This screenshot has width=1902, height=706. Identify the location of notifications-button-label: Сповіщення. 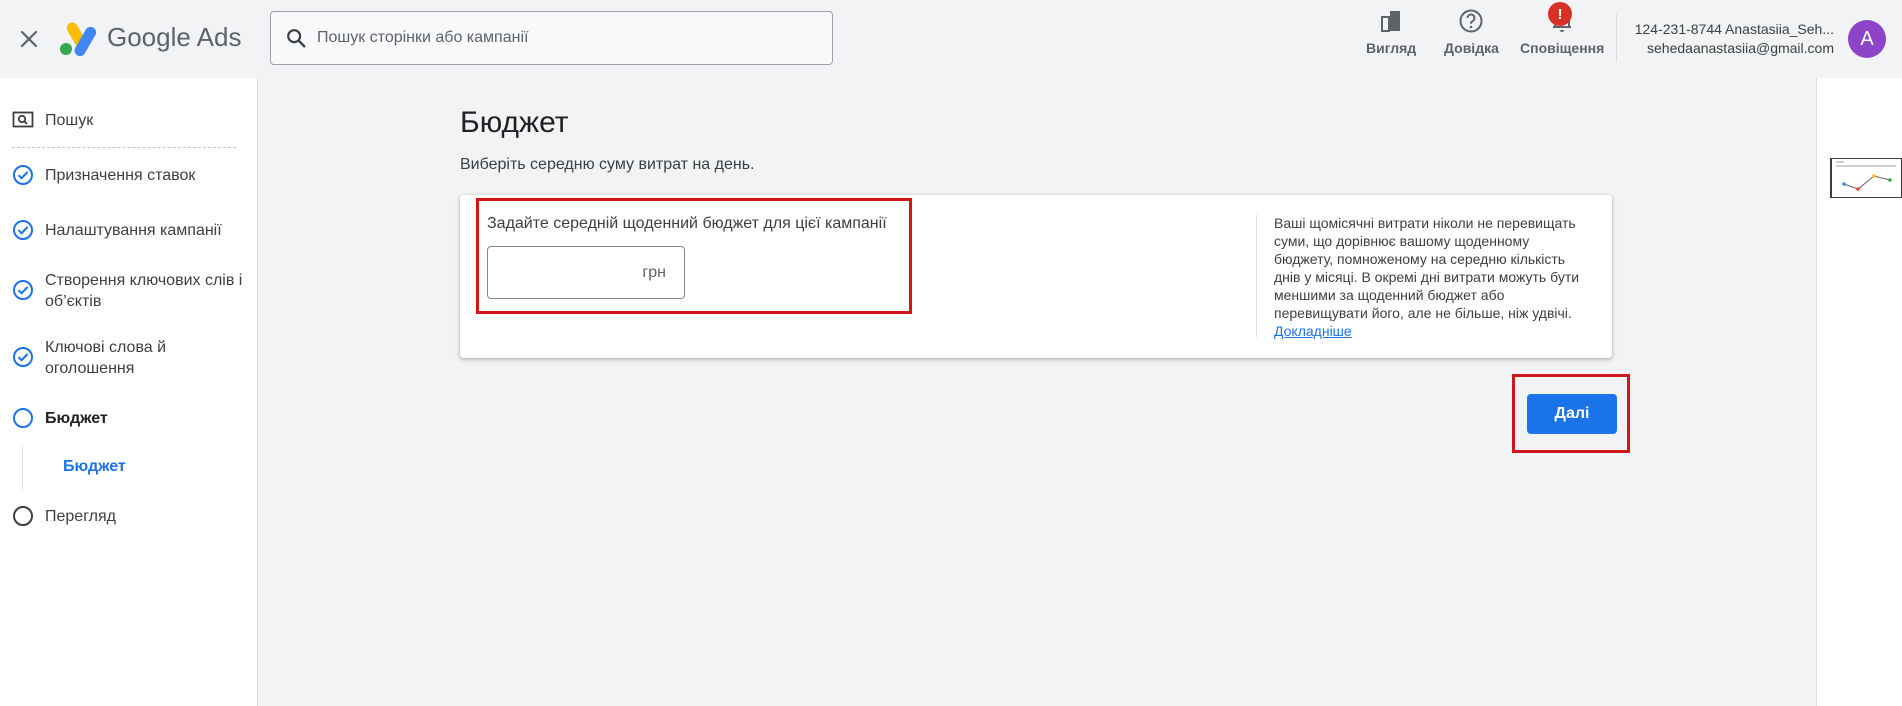
(1562, 48).